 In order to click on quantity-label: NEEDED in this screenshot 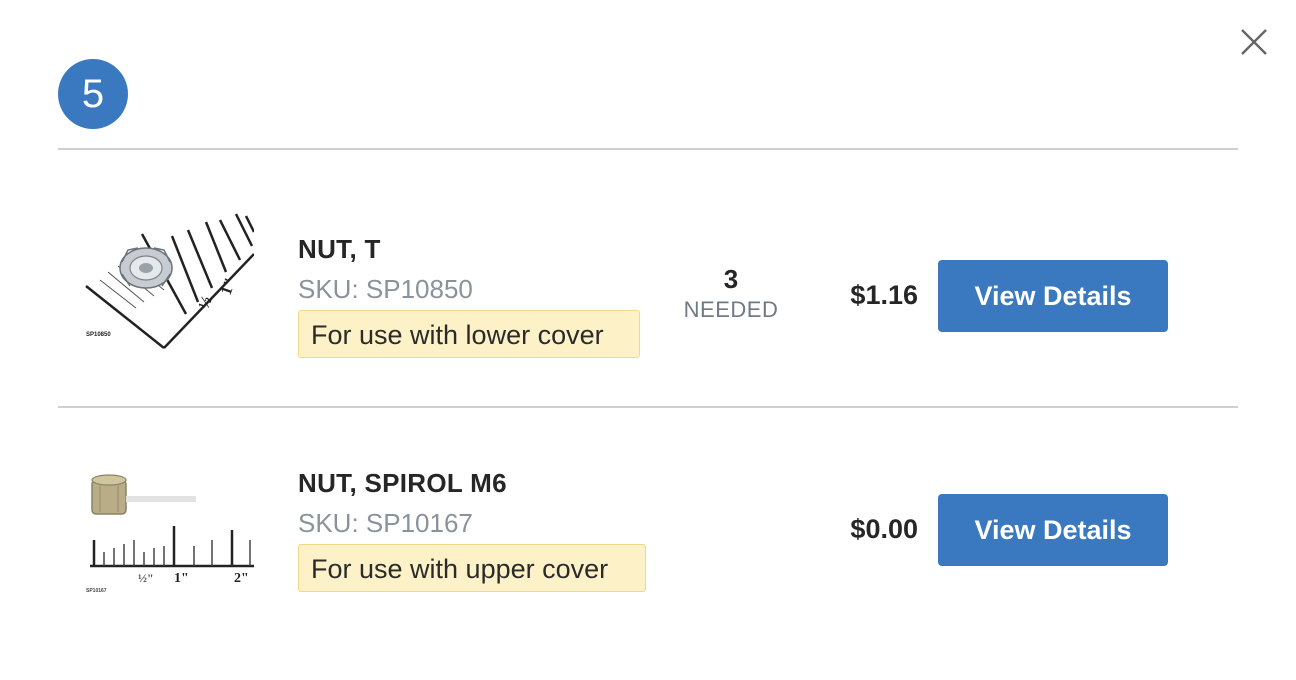, I will do `click(731, 309)`.